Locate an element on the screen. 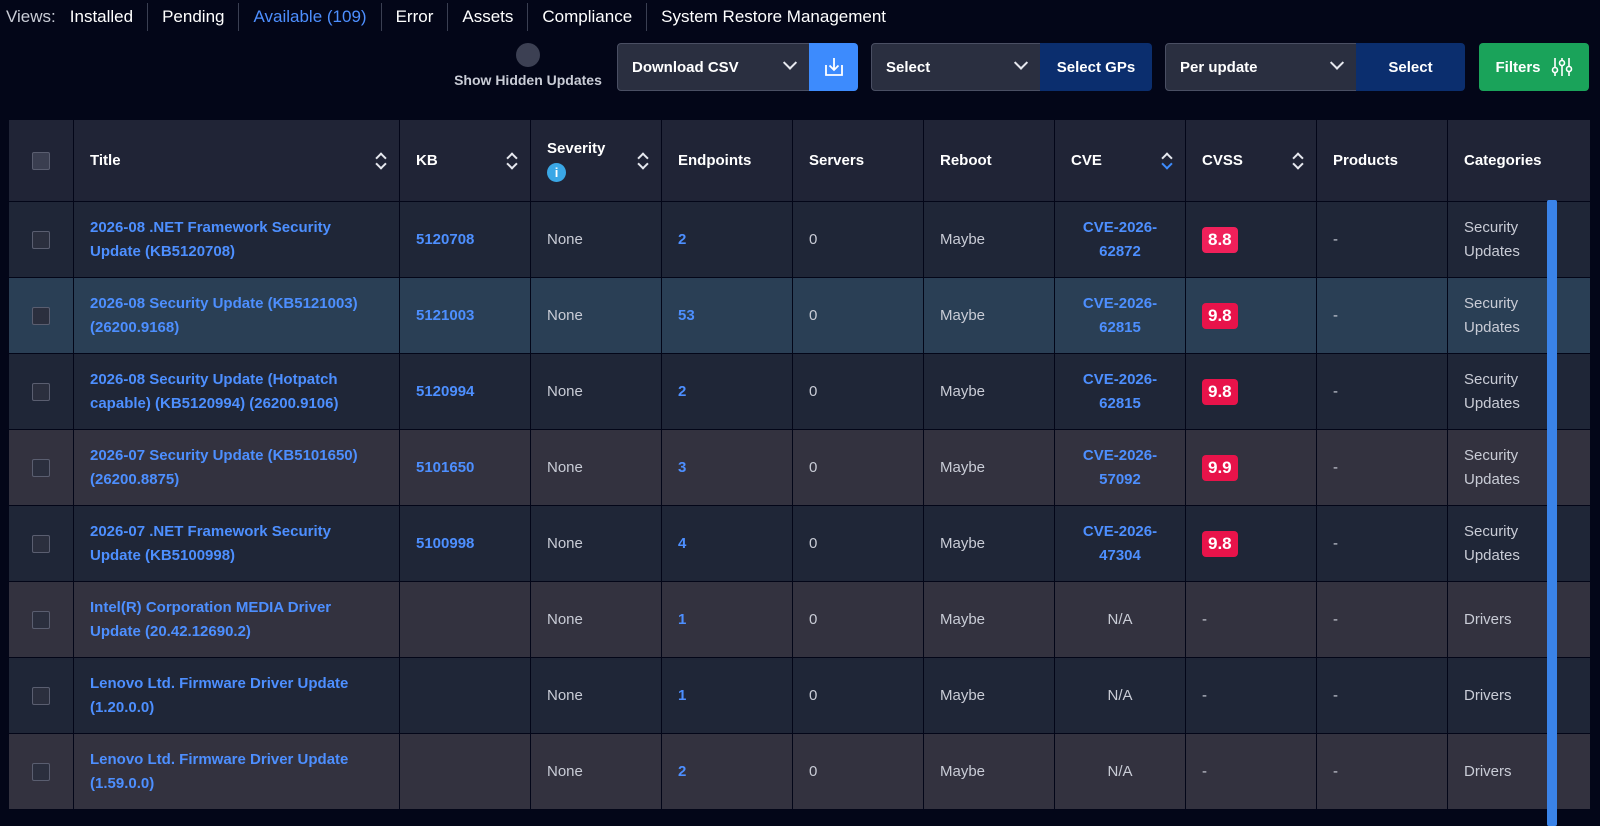 The image size is (1600, 826). endpoints-link: 4 is located at coordinates (727, 543).